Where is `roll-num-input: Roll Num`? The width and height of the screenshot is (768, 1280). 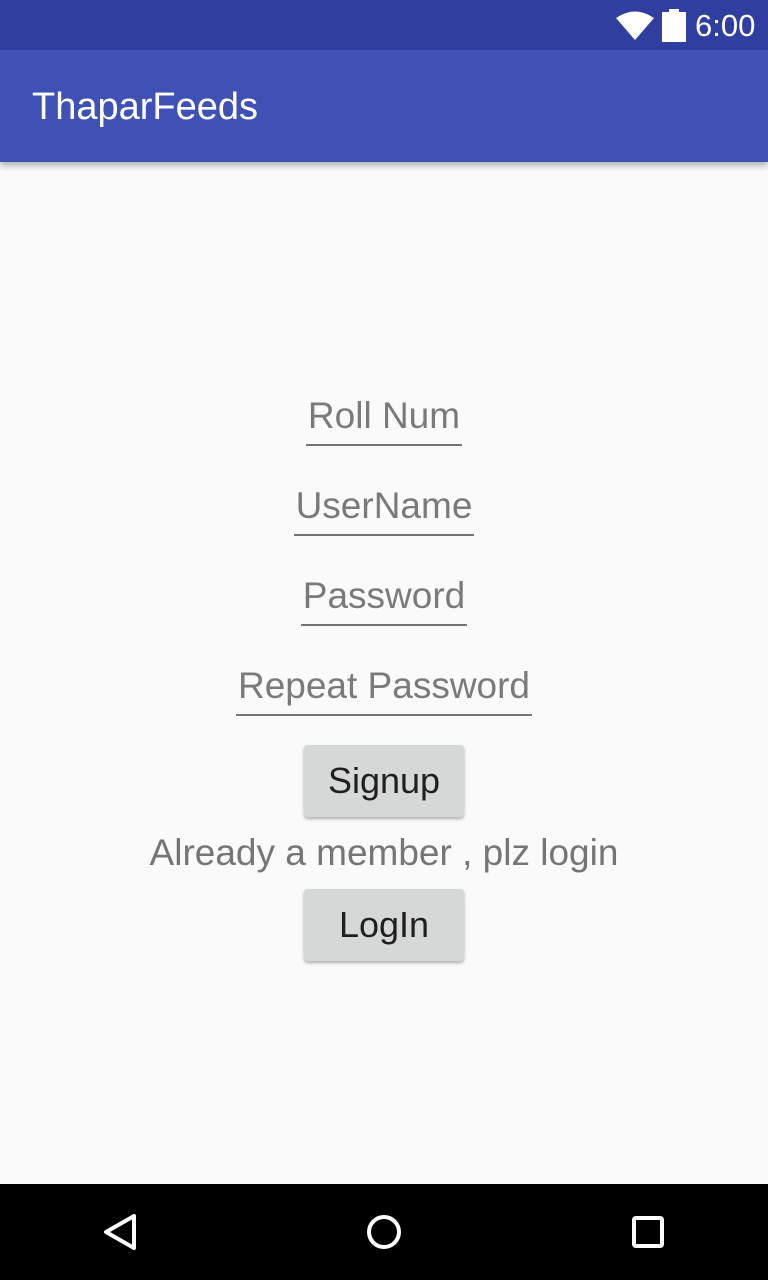 roll-num-input: Roll Num is located at coordinates (384, 420).